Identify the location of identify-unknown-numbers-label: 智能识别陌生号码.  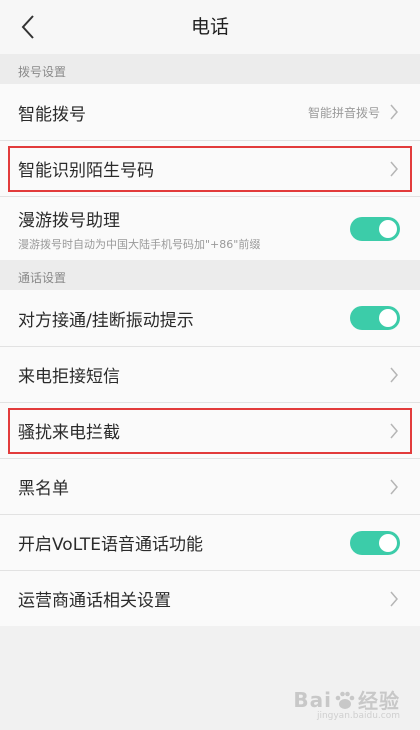
(86, 171).